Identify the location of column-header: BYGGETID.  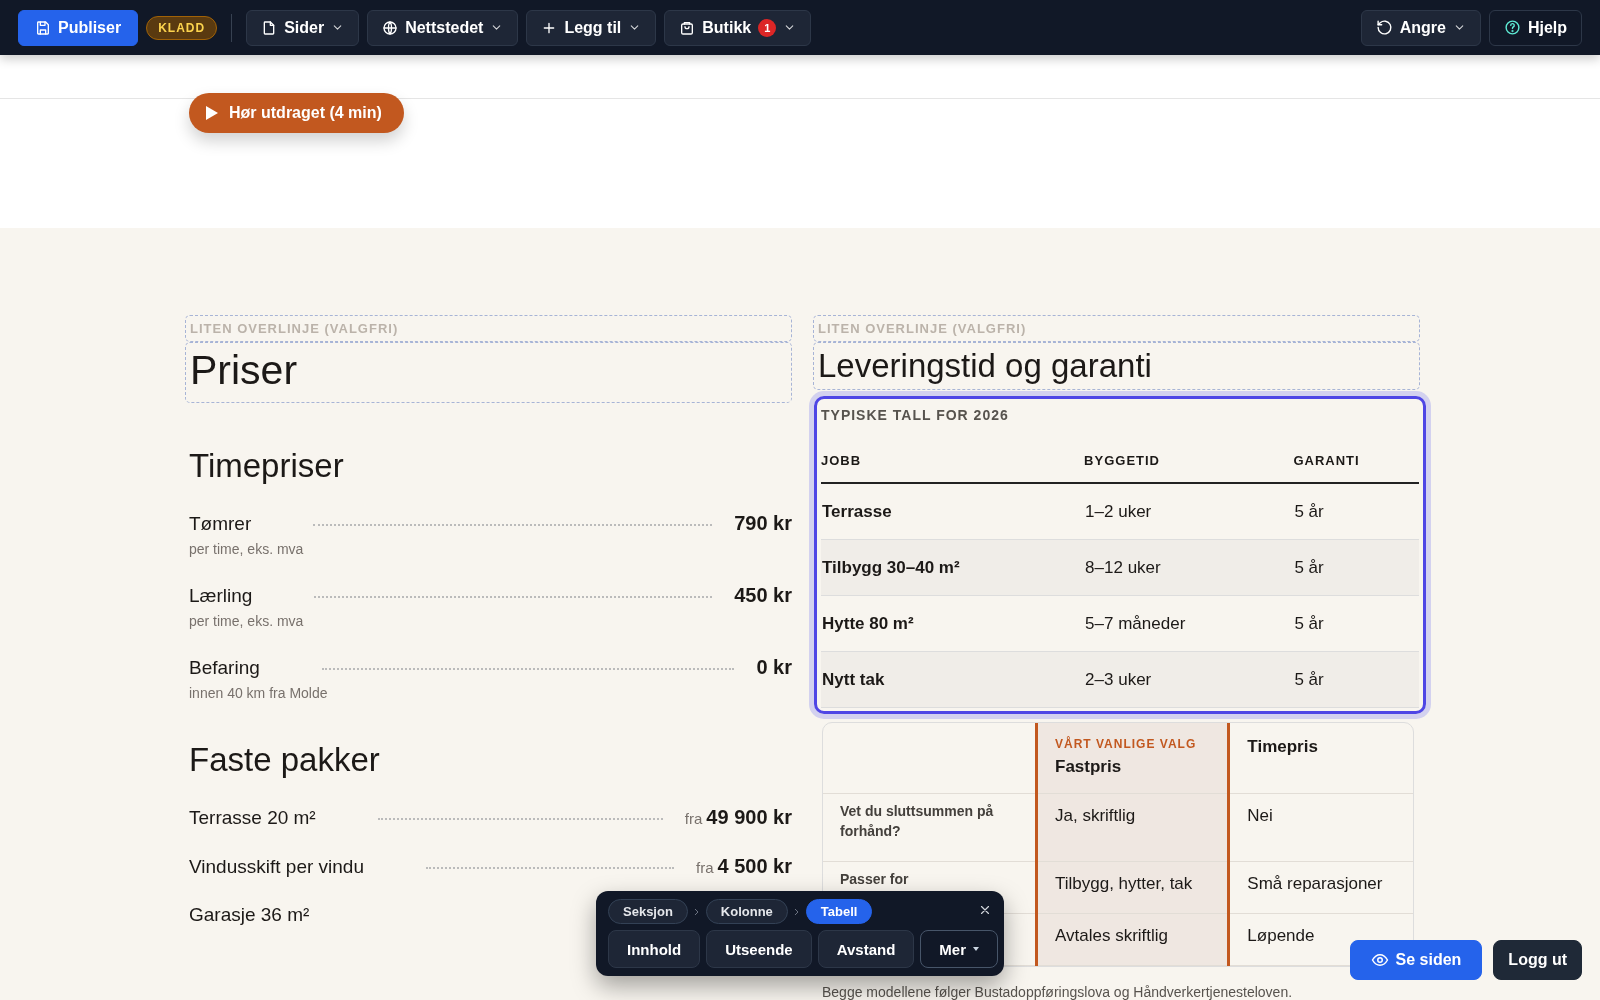
(1189, 453).